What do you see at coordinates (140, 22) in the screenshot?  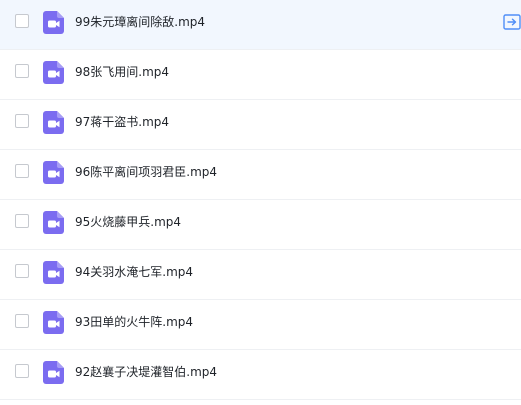 I see `file-name: 99朱元璋离间除敌.mp4` at bounding box center [140, 22].